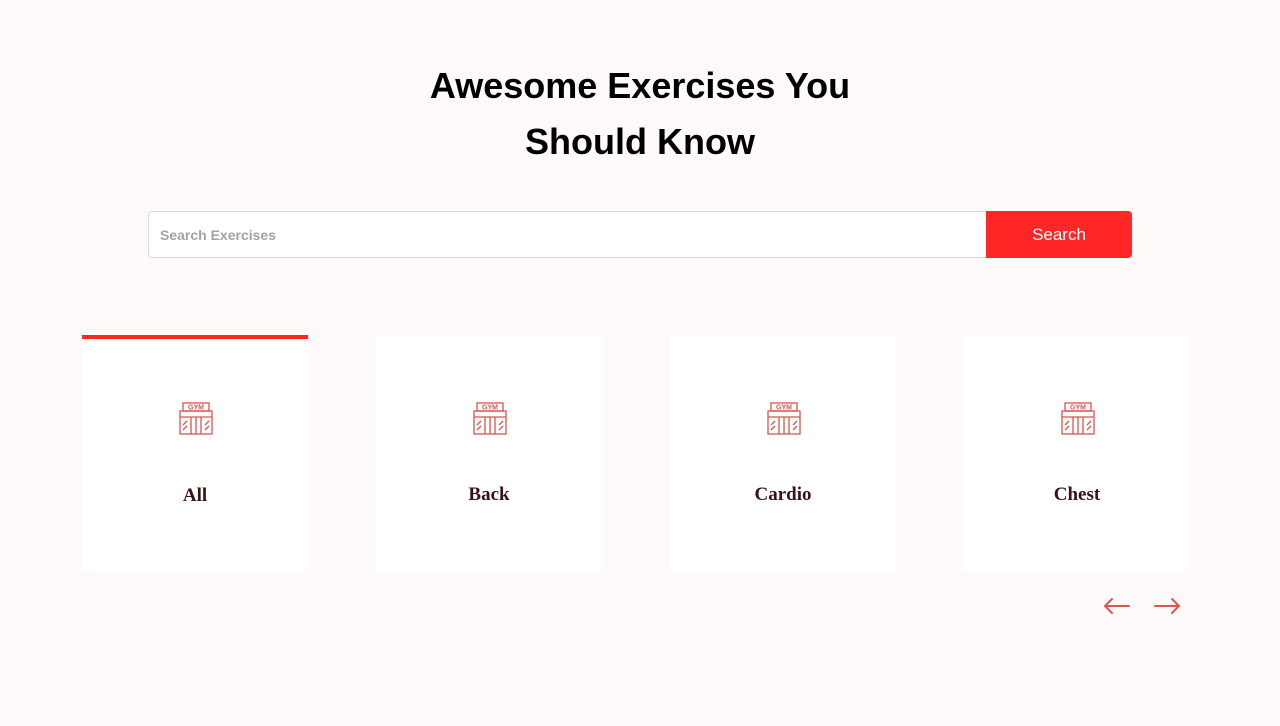 This screenshot has height=726, width=1280. Describe the element at coordinates (195, 453) in the screenshot. I see `category-card-all: GYM All` at that location.